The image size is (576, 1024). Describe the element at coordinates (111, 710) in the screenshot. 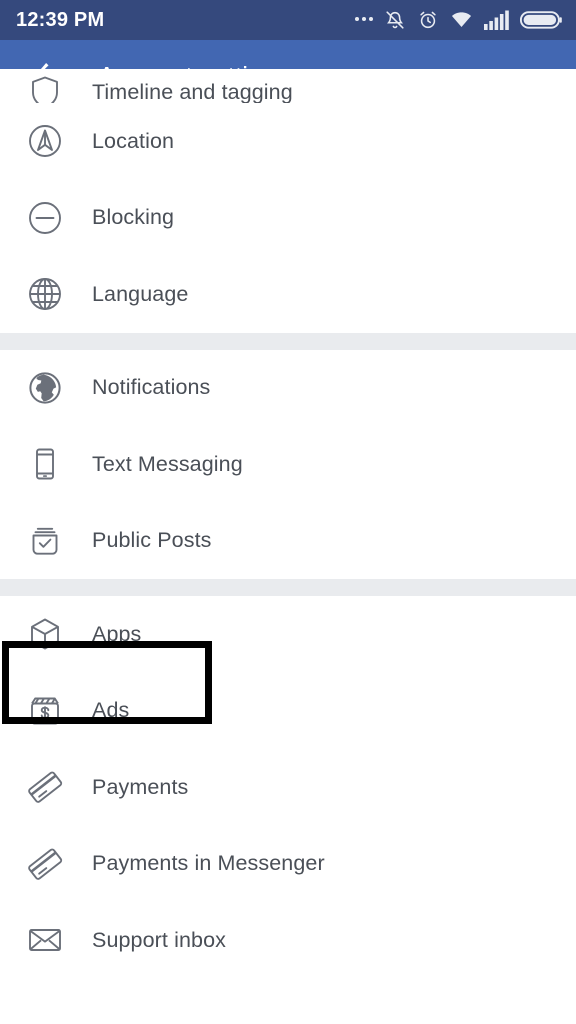

I see `list-item-label: Ads` at that location.